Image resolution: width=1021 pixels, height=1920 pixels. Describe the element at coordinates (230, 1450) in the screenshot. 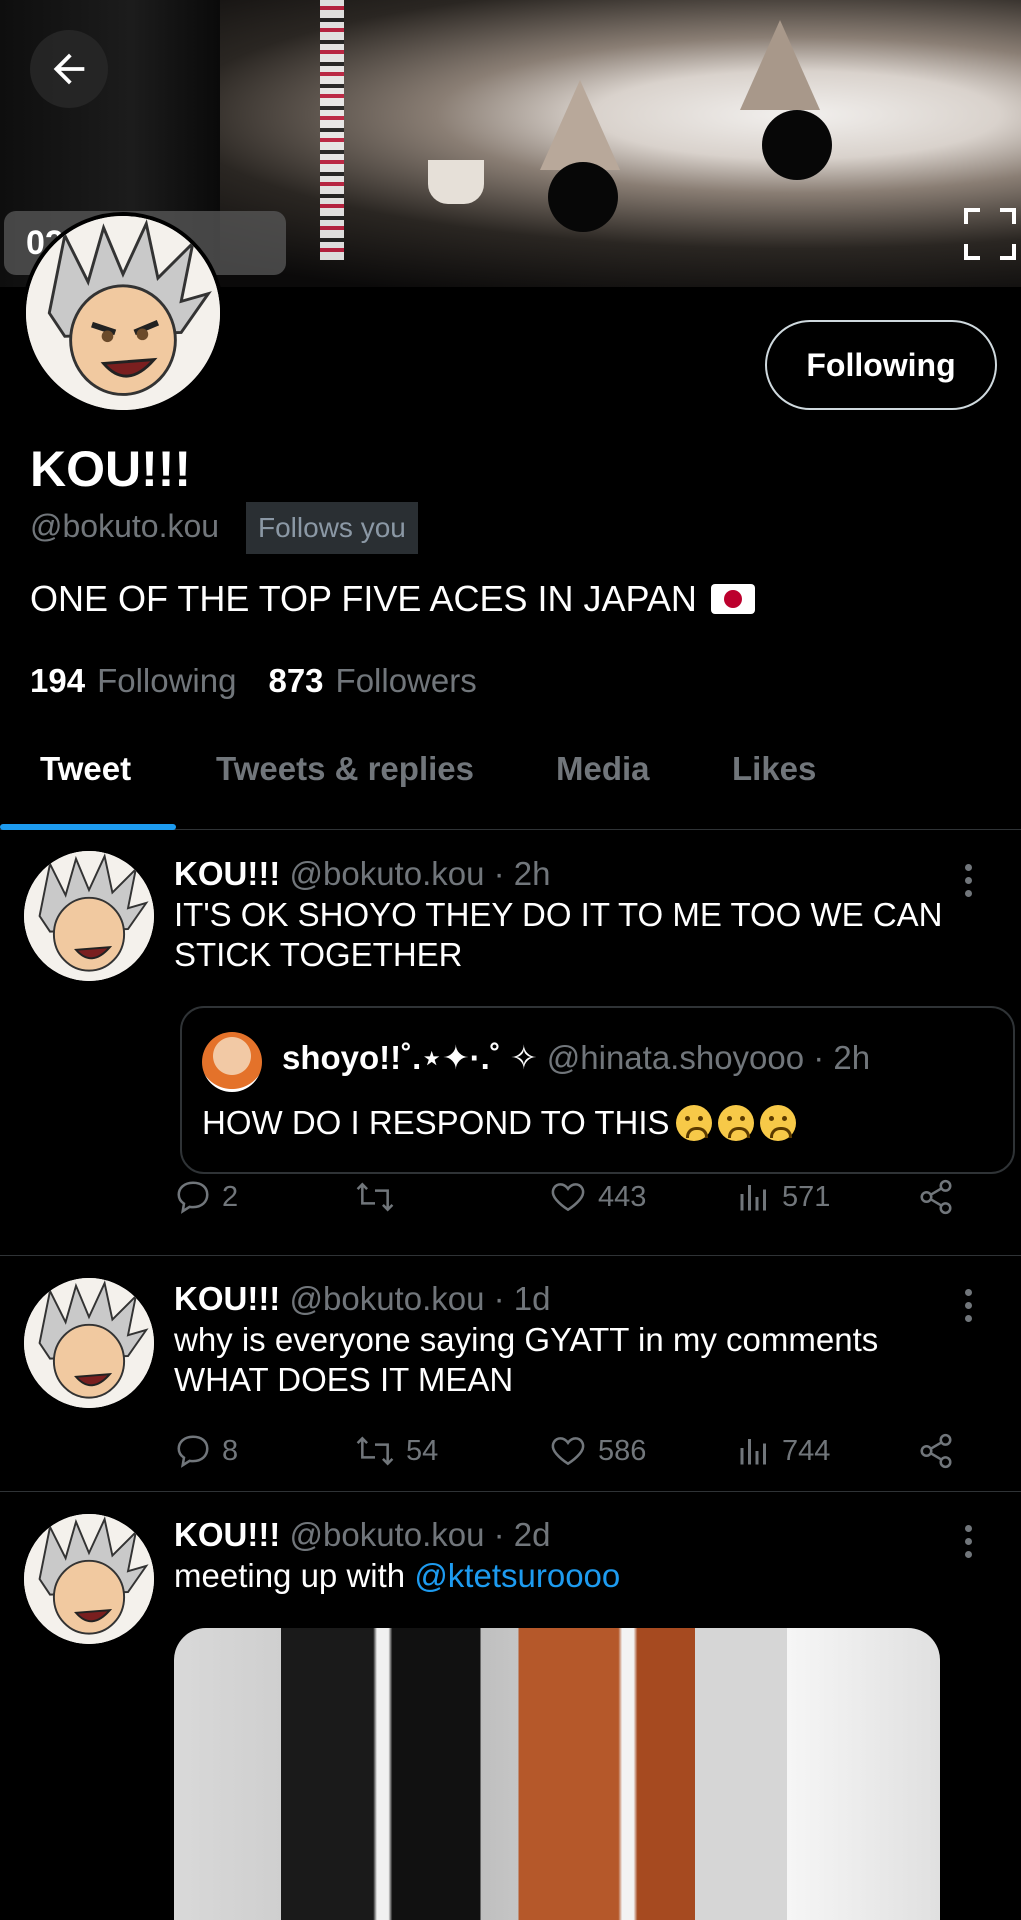

I see `reply-count: 8` at that location.